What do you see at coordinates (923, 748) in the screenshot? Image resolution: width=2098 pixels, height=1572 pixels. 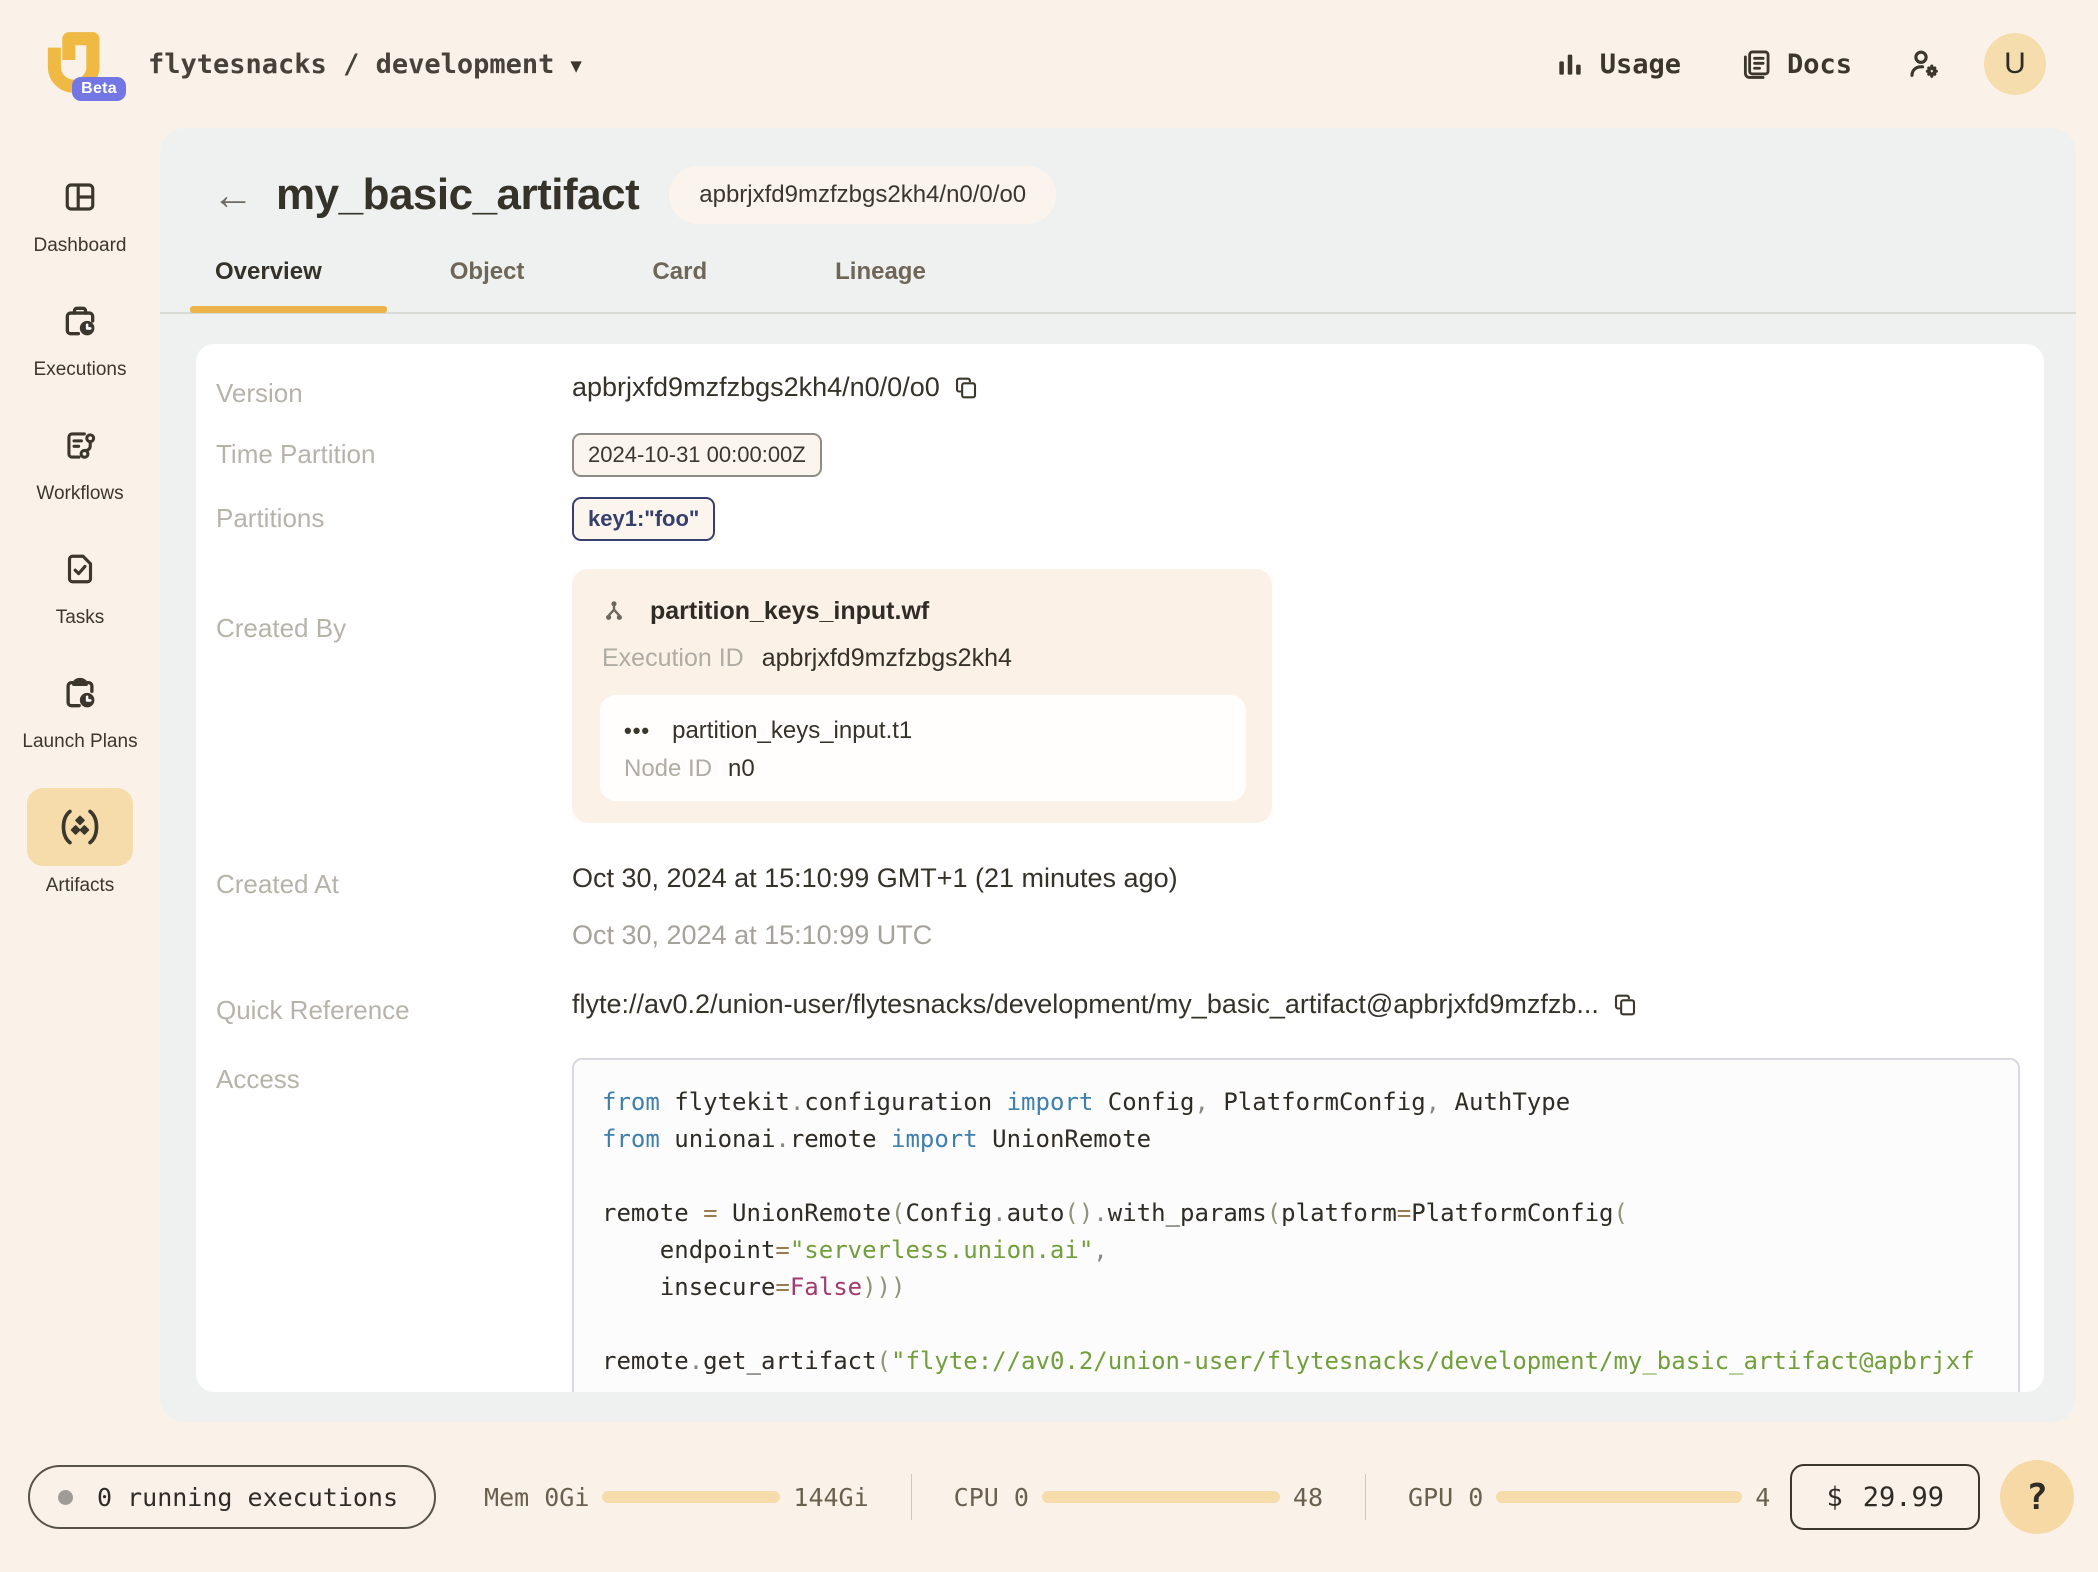 I see `task-card: ••• partition_keys_input.t1 Node ID n0` at bounding box center [923, 748].